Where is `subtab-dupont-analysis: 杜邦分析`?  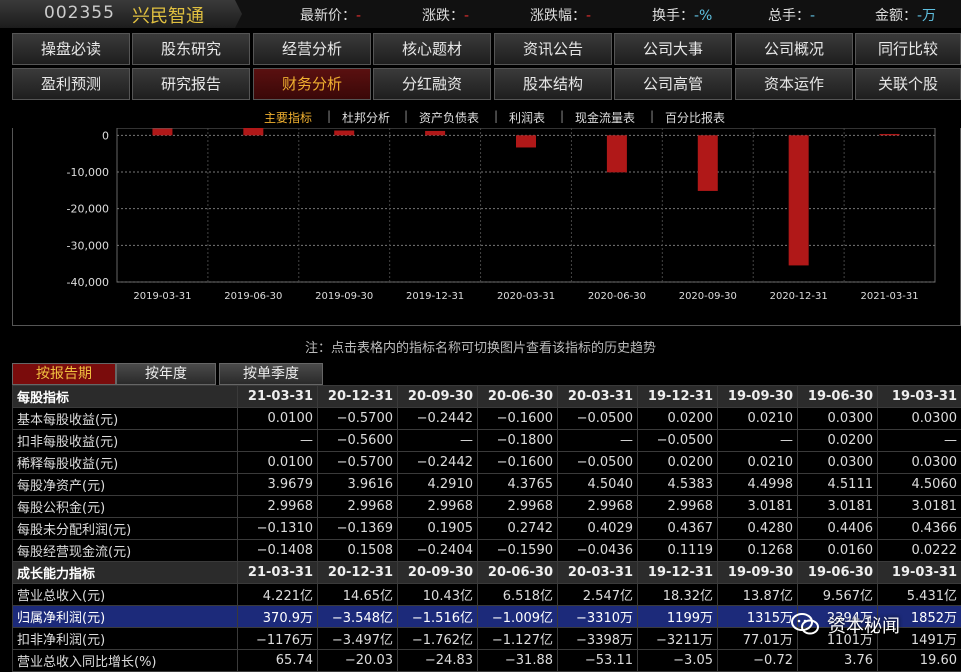
subtab-dupont-analysis: 杜邦分析 is located at coordinates (366, 117).